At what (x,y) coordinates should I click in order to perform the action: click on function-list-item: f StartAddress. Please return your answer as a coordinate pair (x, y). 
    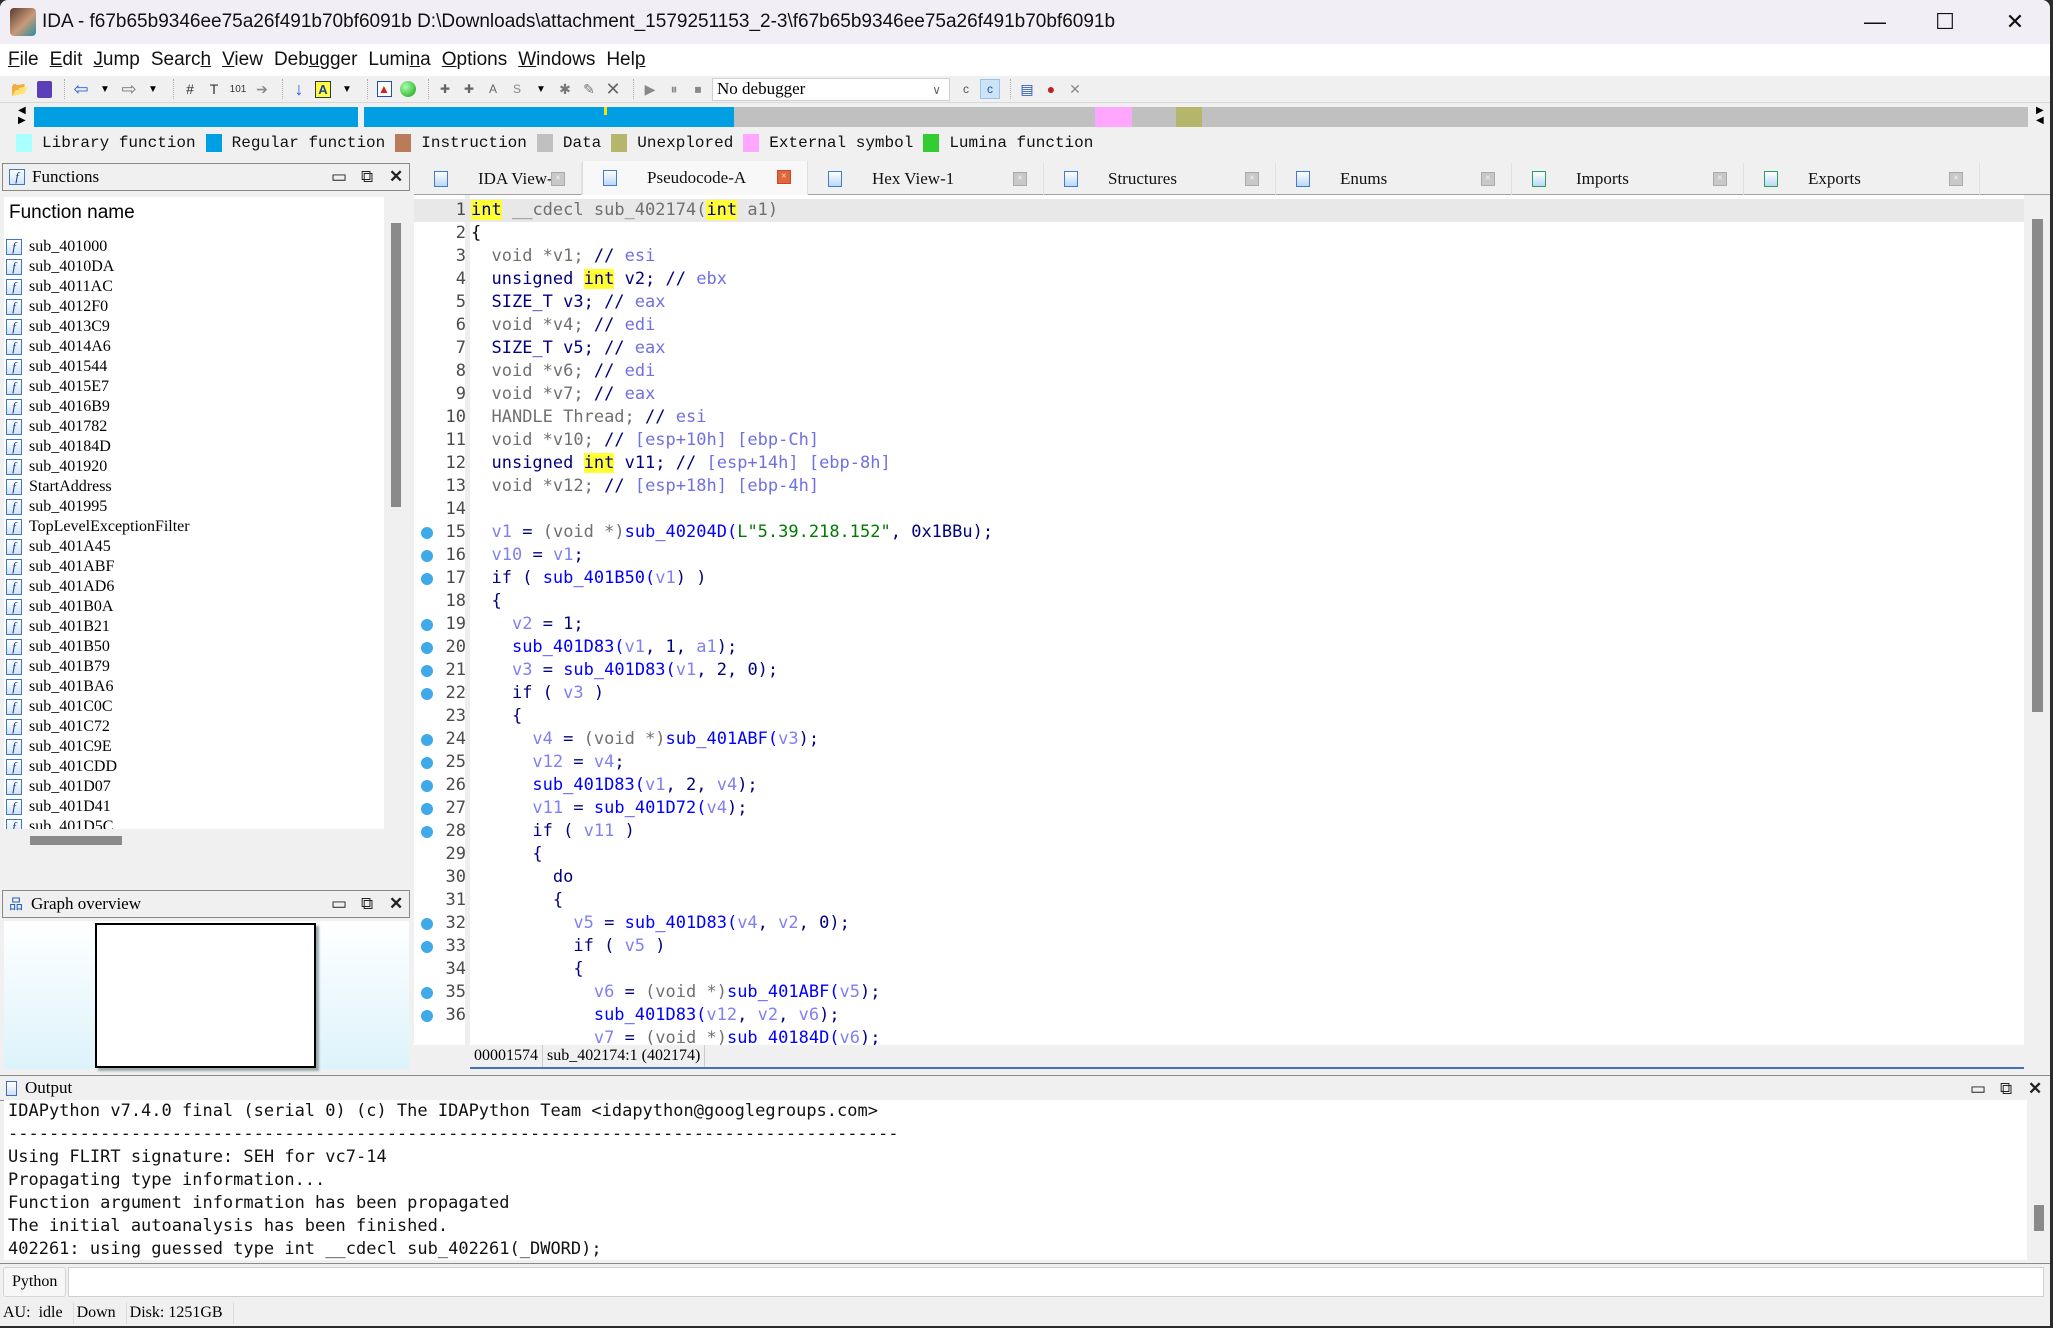
    Looking at the image, I should click on (194, 487).